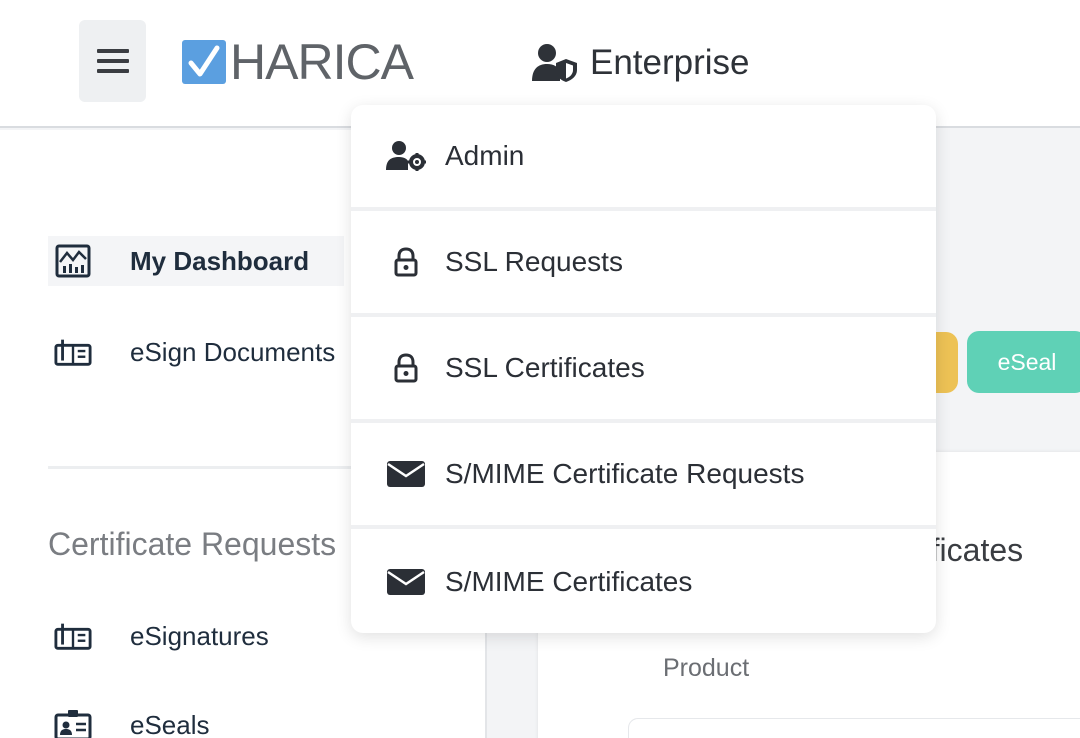 This screenshot has height=738, width=1080. I want to click on menu-divider, so click(643, 527).